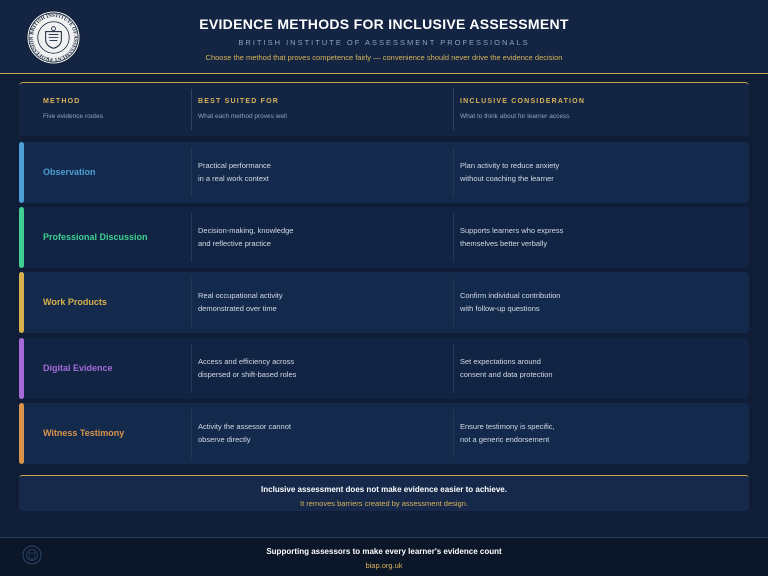  What do you see at coordinates (506, 374) in the screenshot?
I see `inclusive-line-2: consent and data protection` at bounding box center [506, 374].